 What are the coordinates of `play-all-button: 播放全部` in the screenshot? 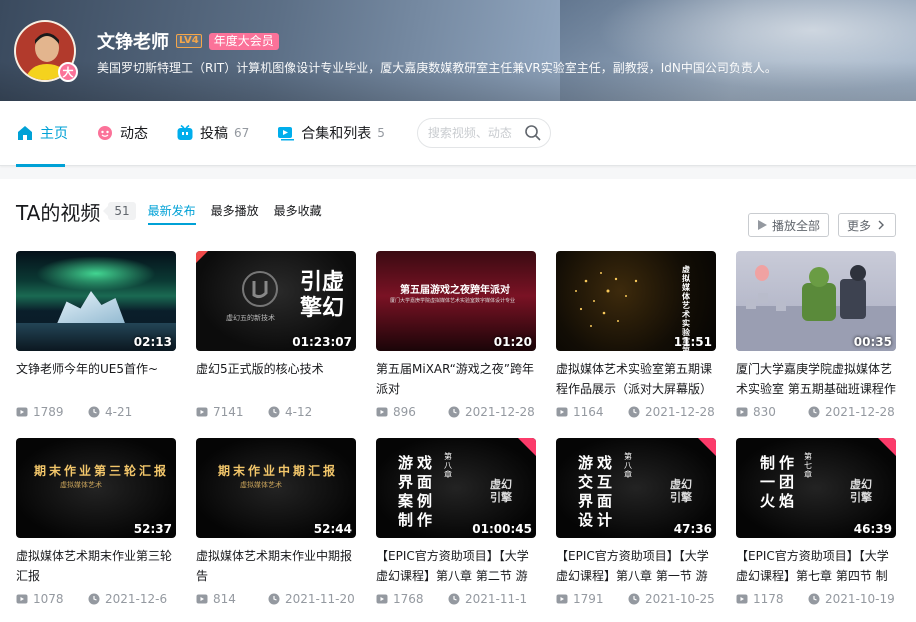 It's located at (788, 225).